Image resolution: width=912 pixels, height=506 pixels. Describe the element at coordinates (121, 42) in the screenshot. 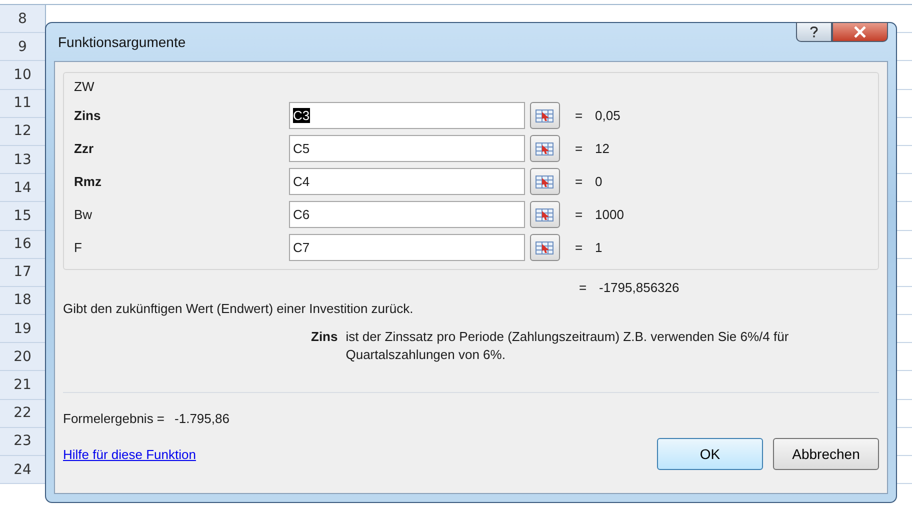

I see `window-title: Funktionsargumente` at that location.